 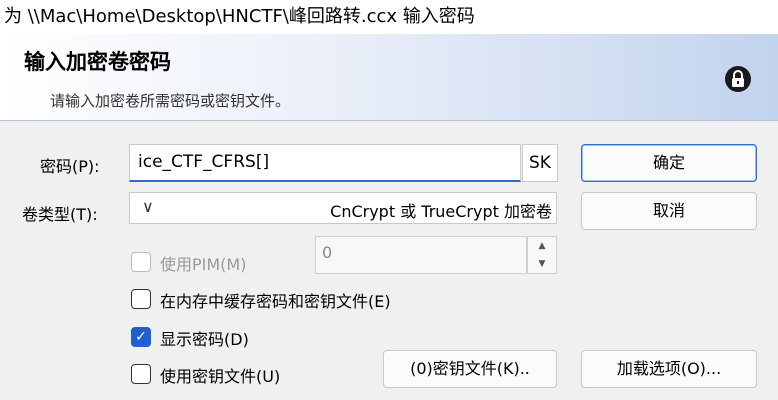 What do you see at coordinates (70, 166) in the screenshot?
I see `password-label: 密码(P):` at bounding box center [70, 166].